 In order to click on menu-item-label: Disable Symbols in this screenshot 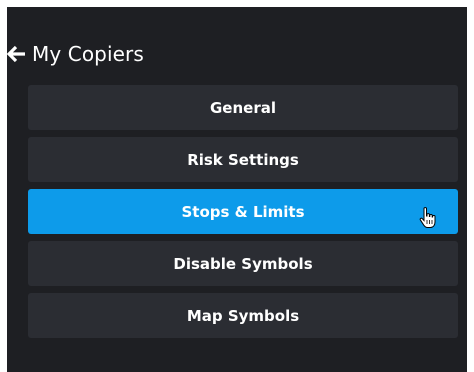, I will do `click(243, 263)`.